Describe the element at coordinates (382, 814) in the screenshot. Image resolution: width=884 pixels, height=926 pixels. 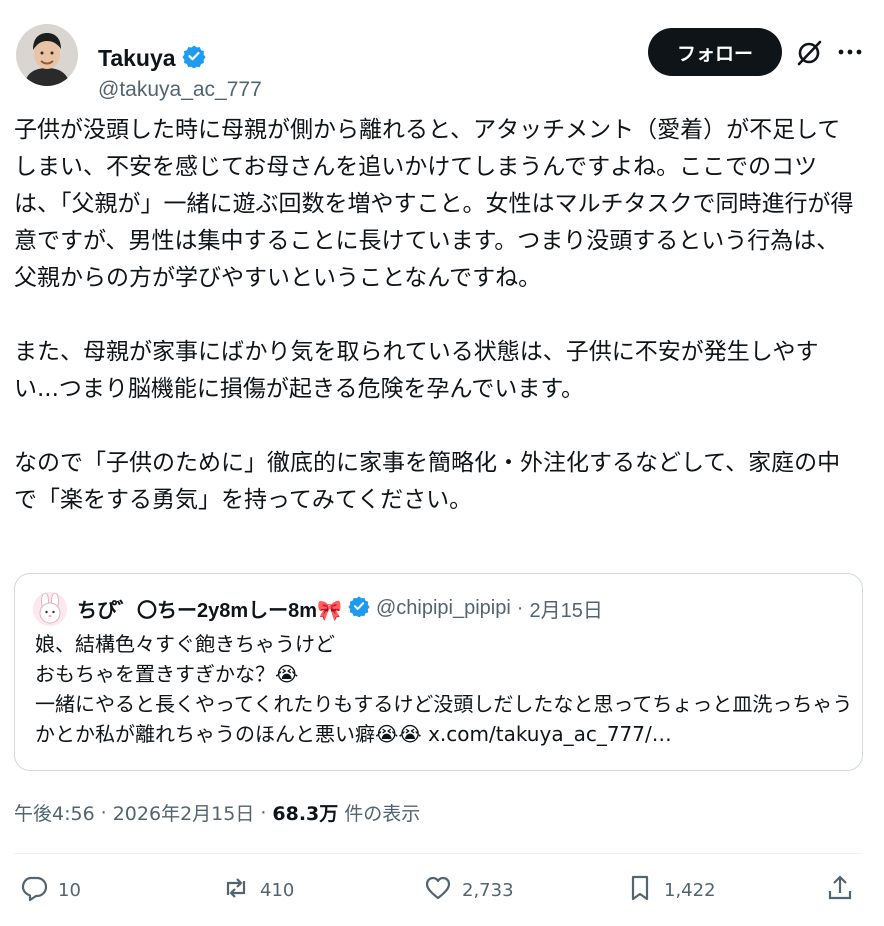
I see `views-label: 件の表示` at that location.